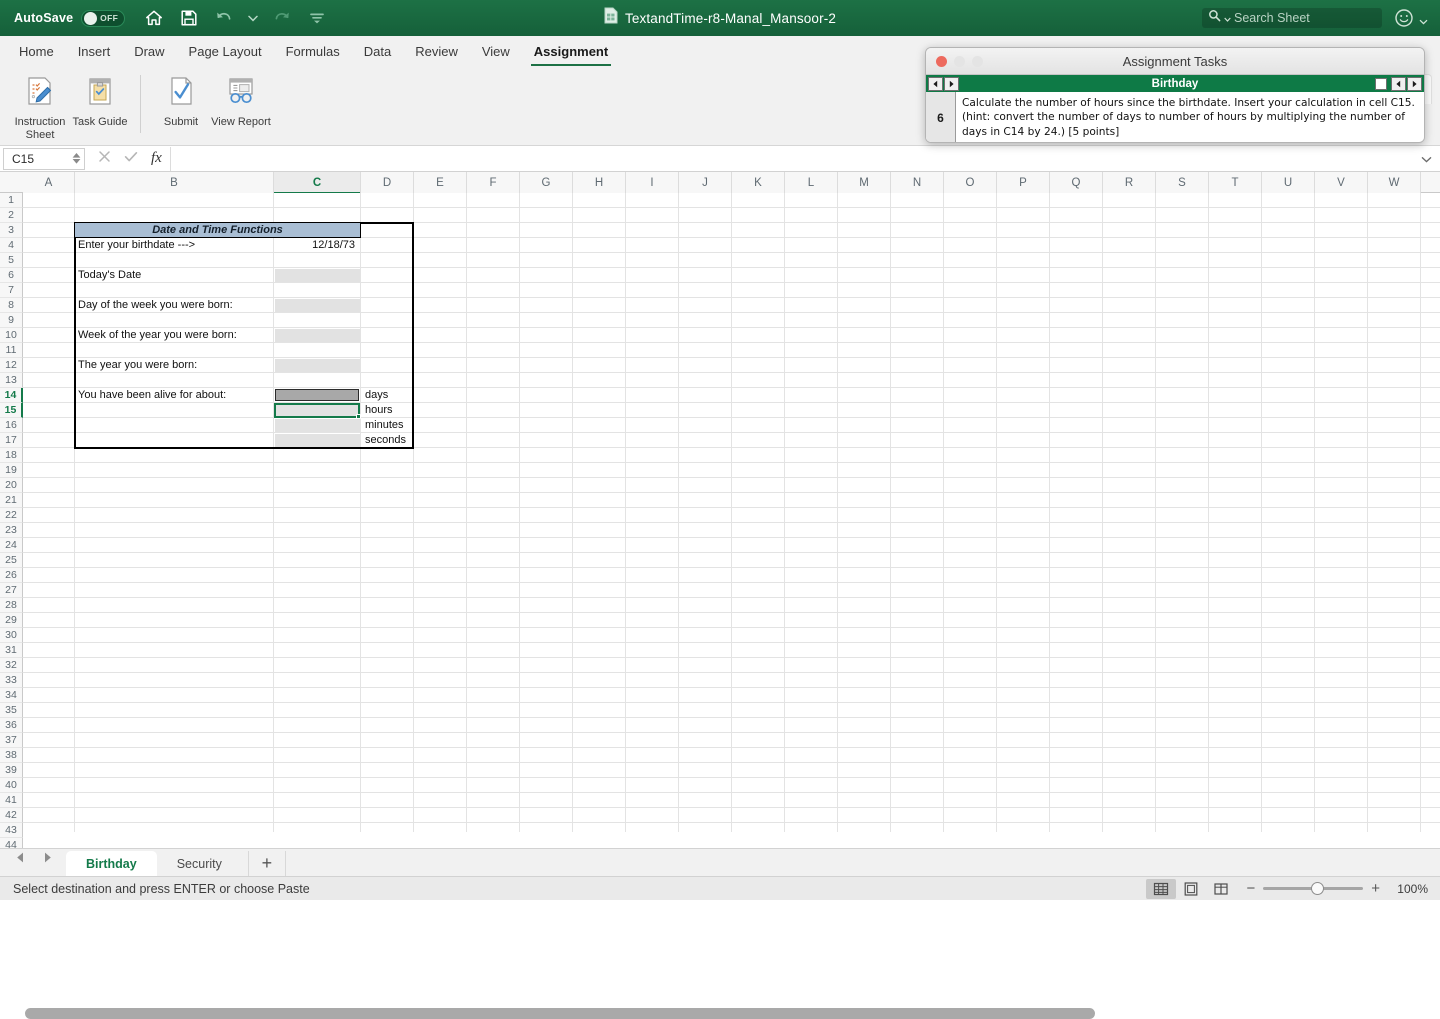  Describe the element at coordinates (174, 245) in the screenshot. I see `cell-B4: Enter your birthdate --->` at that location.